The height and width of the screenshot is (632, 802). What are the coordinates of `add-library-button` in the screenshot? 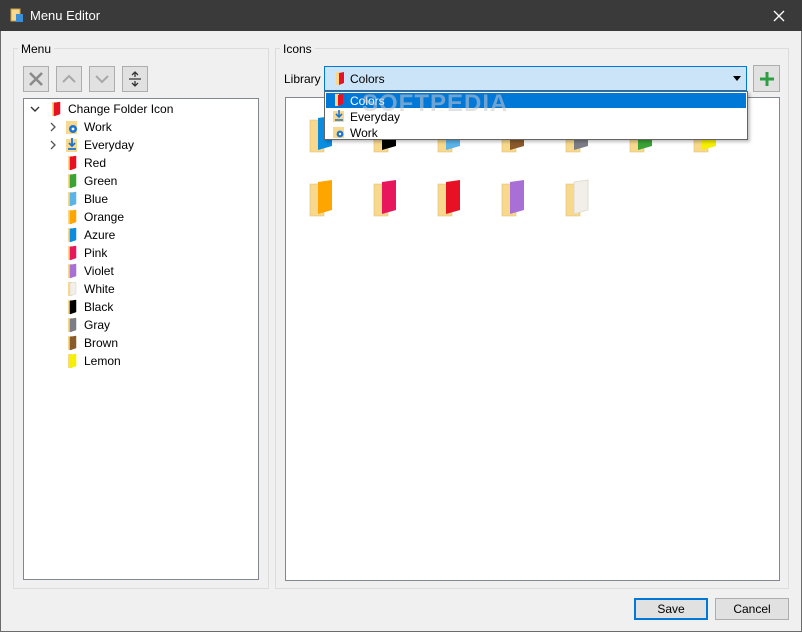 It's located at (766, 78).